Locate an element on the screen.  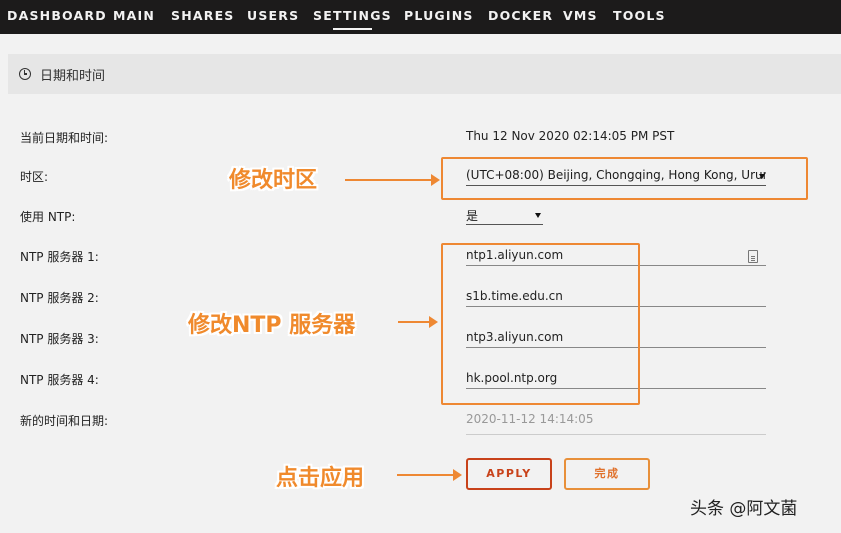
ntp-annotation: 修改NTP 服务器 is located at coordinates (272, 325).